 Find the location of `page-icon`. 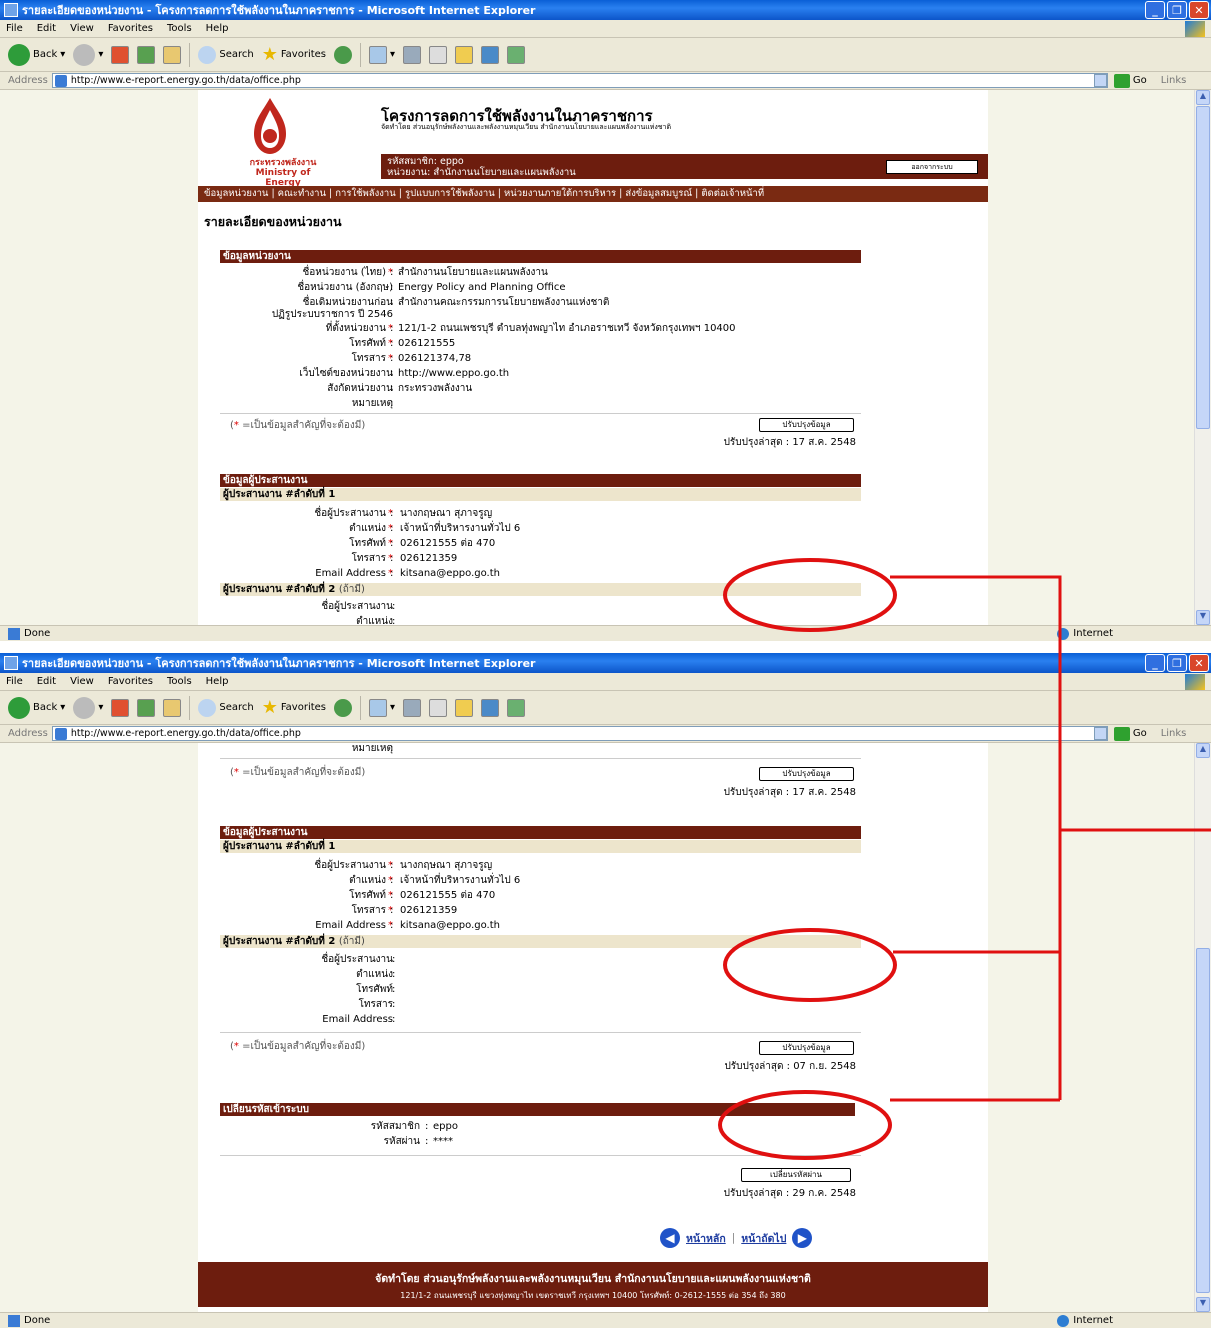

page-icon is located at coordinates (60, 733).